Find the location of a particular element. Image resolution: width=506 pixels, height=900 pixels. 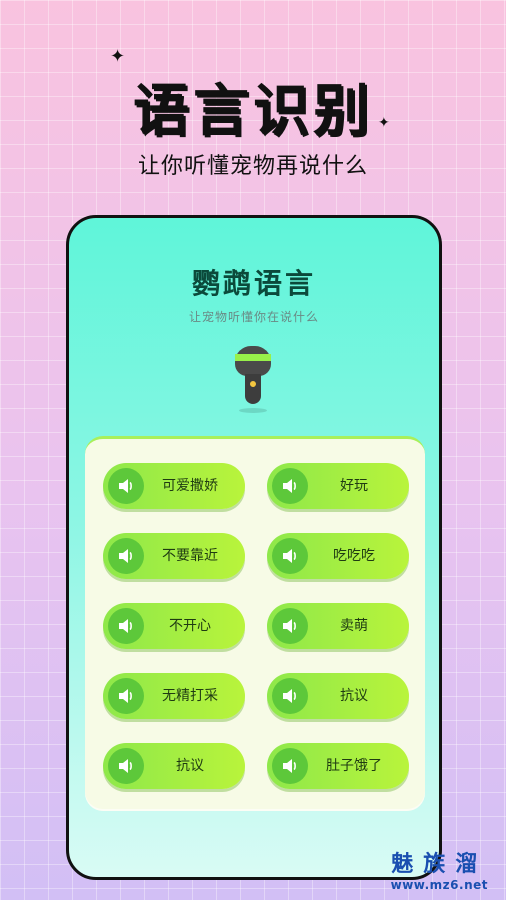

watermark-text: 魅族溜 is located at coordinates (439, 864).